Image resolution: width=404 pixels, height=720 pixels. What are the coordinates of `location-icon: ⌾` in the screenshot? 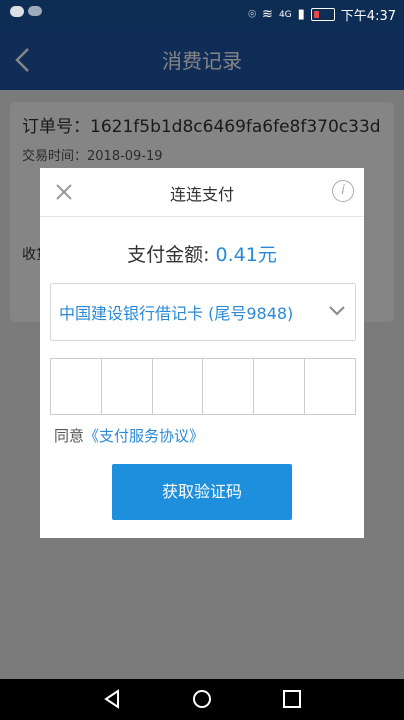 It's located at (252, 14).